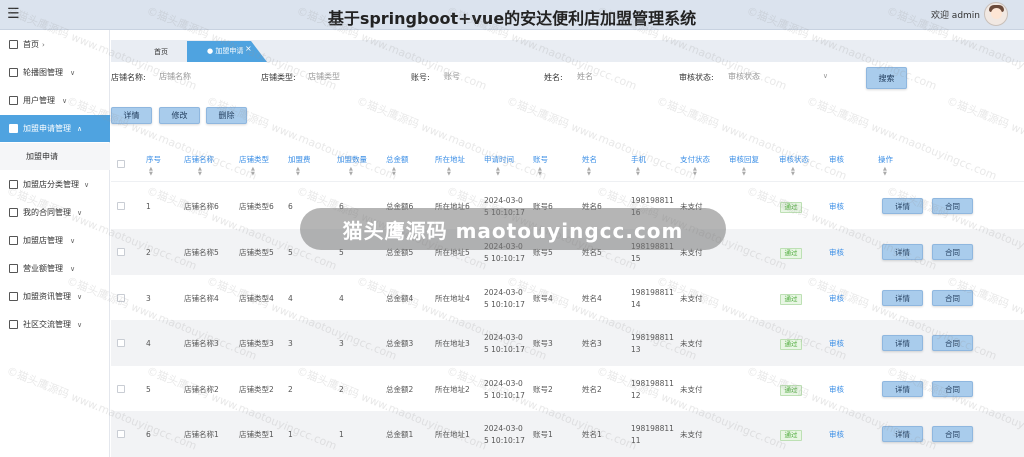  What do you see at coordinates (55, 156) in the screenshot?
I see `sidebar-subitem-franchise-apply: 加盟申请` at bounding box center [55, 156].